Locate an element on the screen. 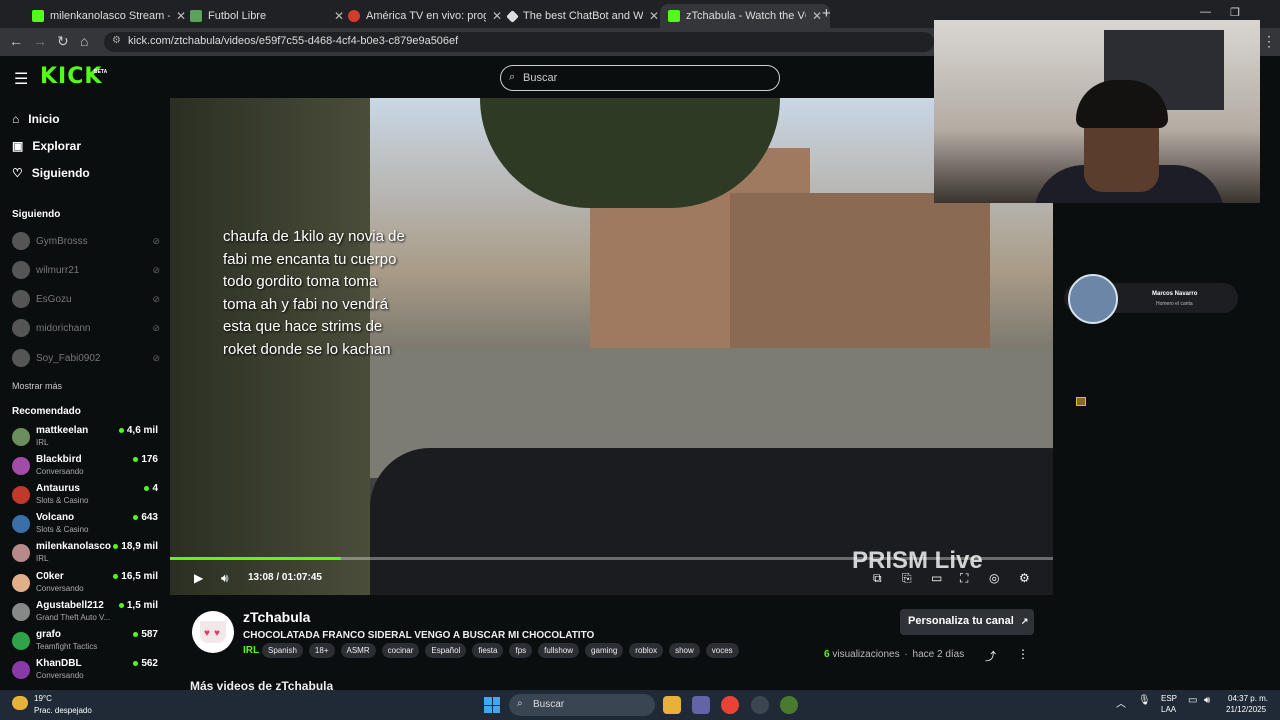  tag-chip: fiesta is located at coordinates (488, 650).